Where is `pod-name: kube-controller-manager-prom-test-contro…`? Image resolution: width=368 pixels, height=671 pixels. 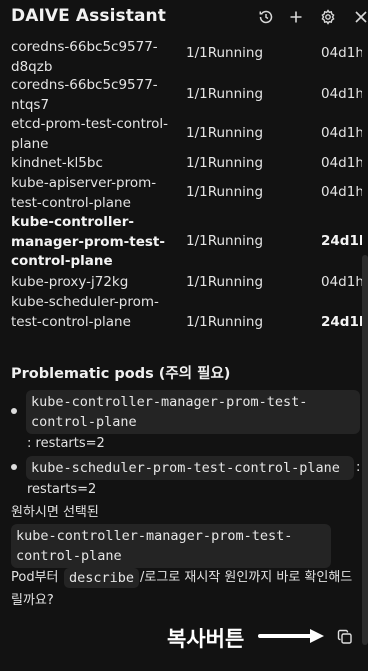 pod-name: kube-controller-manager-prom-test-contro… is located at coordinates (88, 241).